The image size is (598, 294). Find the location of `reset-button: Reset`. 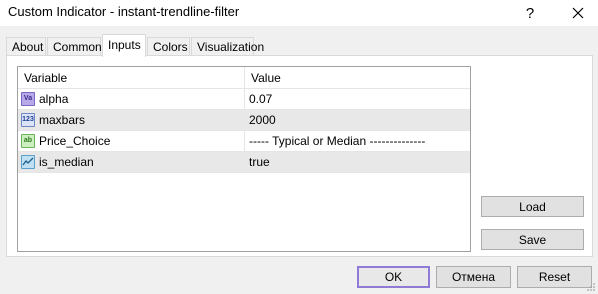

reset-button: Reset is located at coordinates (554, 277).